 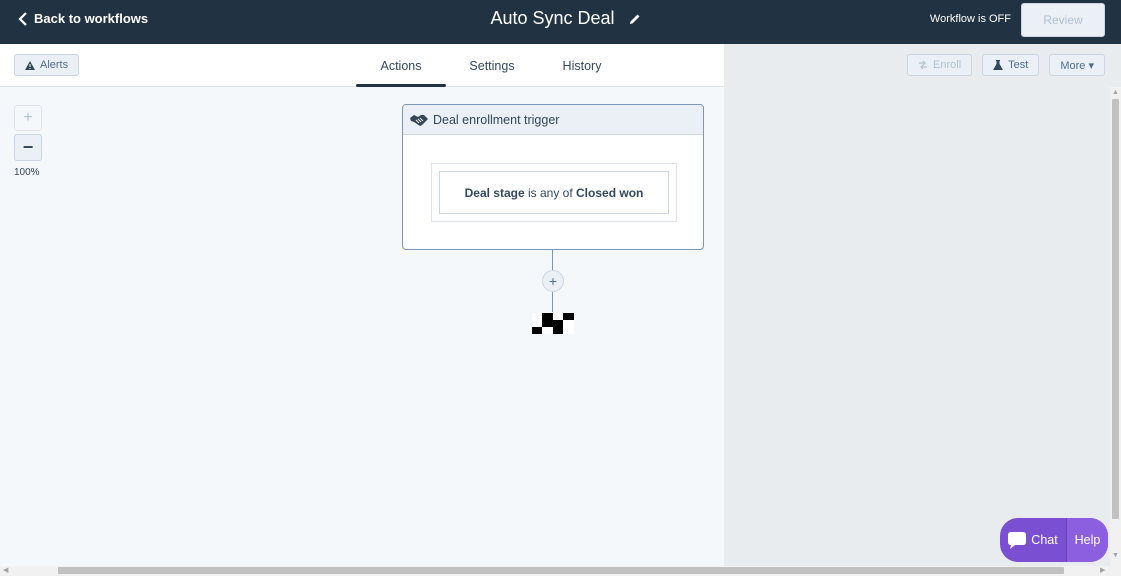 I want to click on tab-actions: Actions, so click(x=401, y=65).